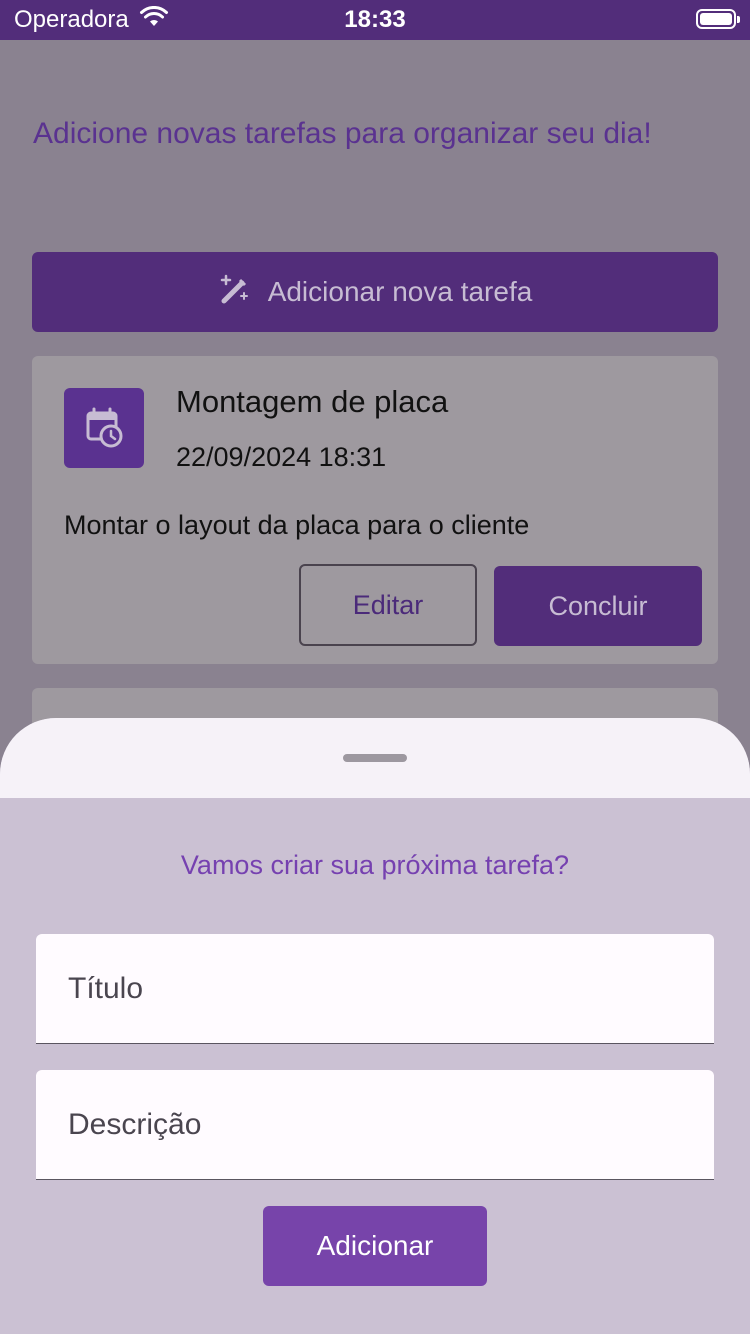 Image resolution: width=750 pixels, height=1334 pixels. What do you see at coordinates (375, 865) in the screenshot?
I see `sheet-heading: Vamos criar sua próxima tarefa?` at bounding box center [375, 865].